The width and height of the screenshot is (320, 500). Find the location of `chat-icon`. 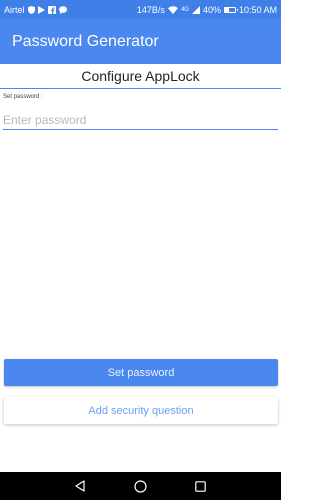

chat-icon is located at coordinates (62, 9).